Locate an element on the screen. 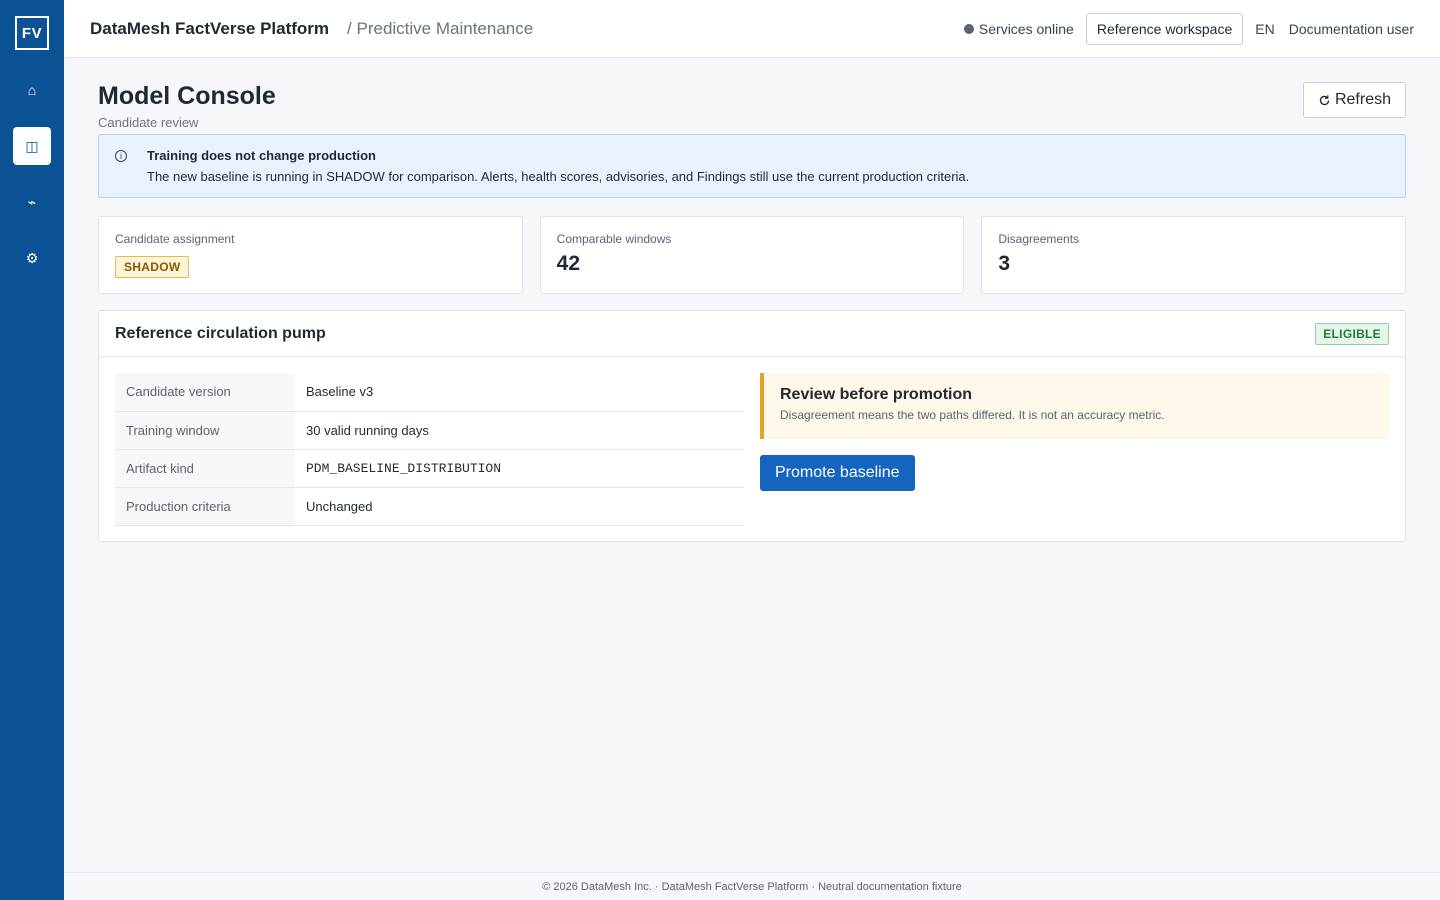 Image resolution: width=1440 pixels, height=900 pixels. card-comparable-windows: Comparable windows 42 is located at coordinates (752, 255).